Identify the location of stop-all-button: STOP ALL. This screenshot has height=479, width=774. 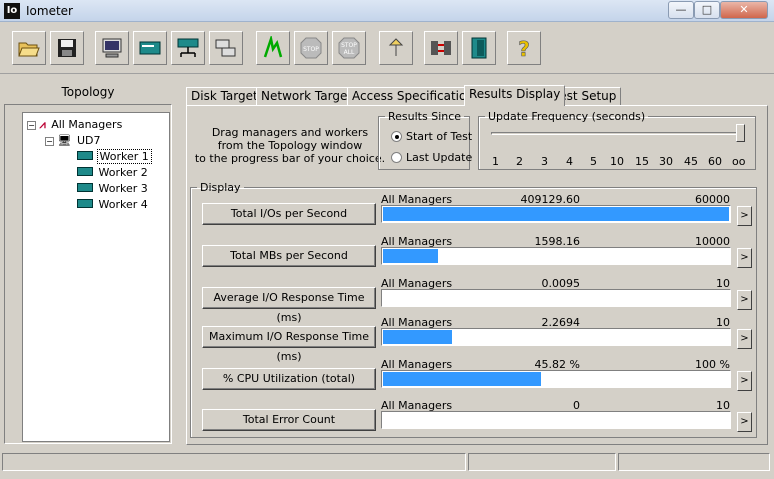
(349, 48).